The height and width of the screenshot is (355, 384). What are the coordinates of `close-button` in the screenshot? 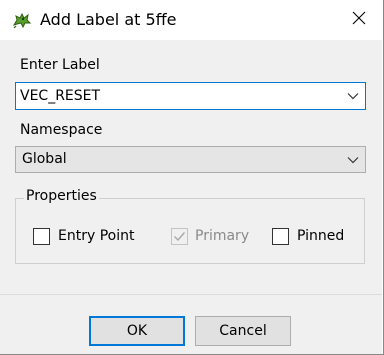 It's located at (359, 20).